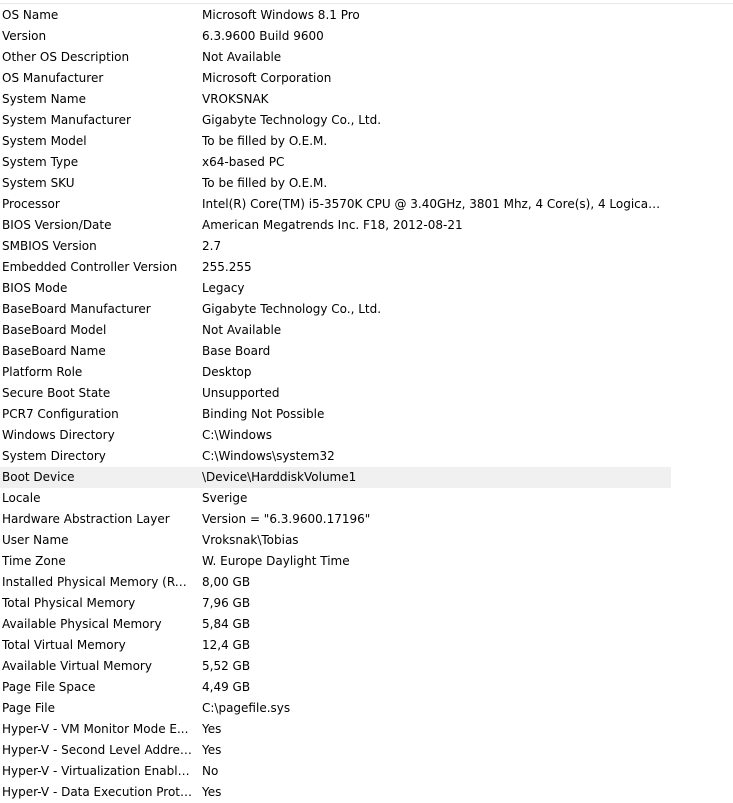 The height and width of the screenshot is (803, 733). What do you see at coordinates (49, 246) in the screenshot?
I see `item-cell: SMBIOS Version` at bounding box center [49, 246].